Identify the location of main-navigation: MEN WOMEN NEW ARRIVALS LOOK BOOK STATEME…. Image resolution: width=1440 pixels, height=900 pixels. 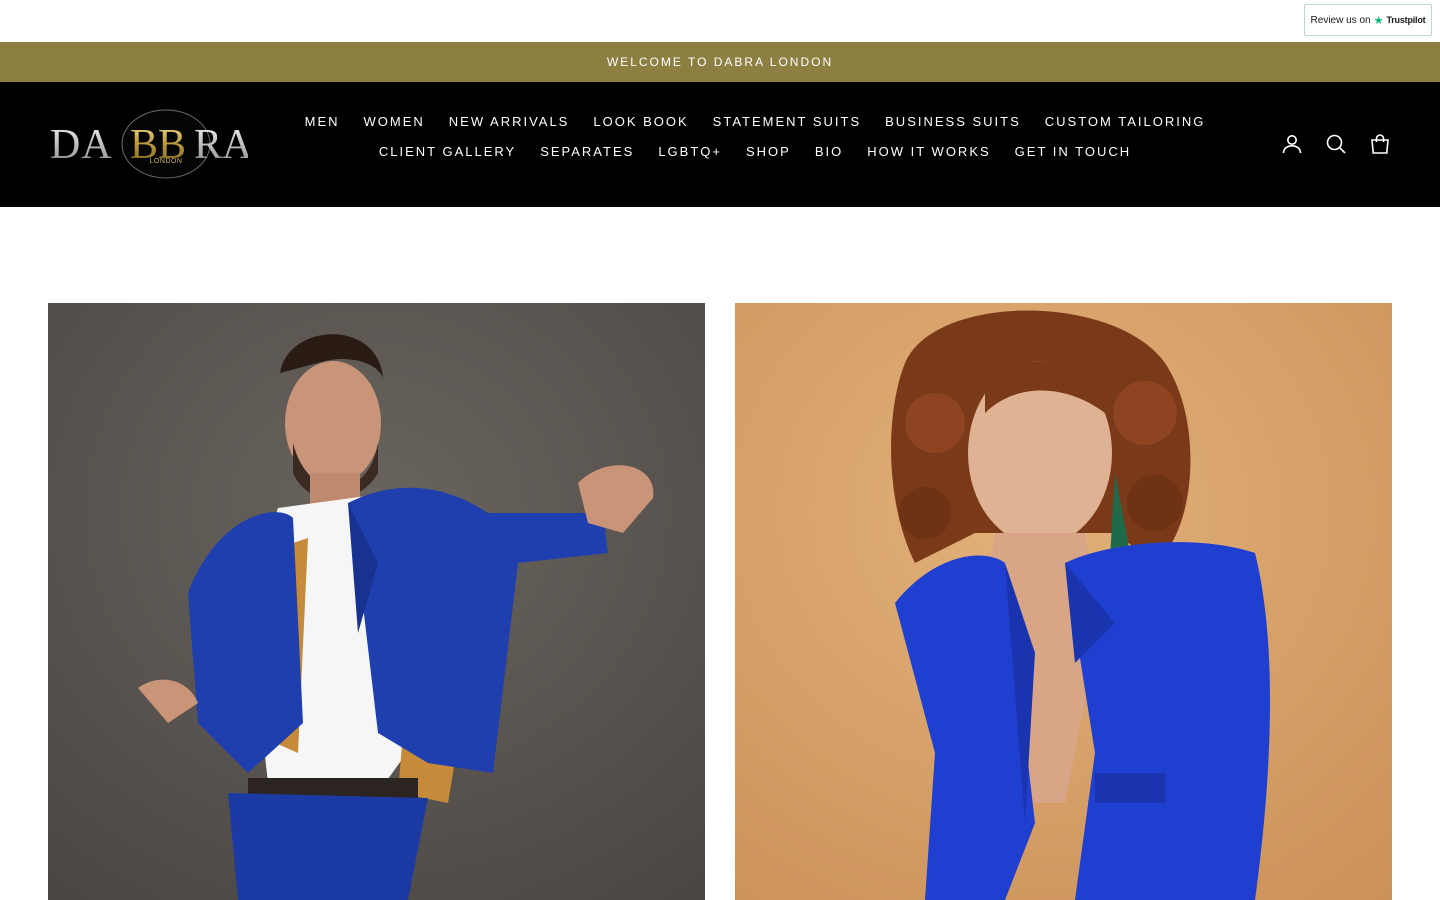
(755, 137).